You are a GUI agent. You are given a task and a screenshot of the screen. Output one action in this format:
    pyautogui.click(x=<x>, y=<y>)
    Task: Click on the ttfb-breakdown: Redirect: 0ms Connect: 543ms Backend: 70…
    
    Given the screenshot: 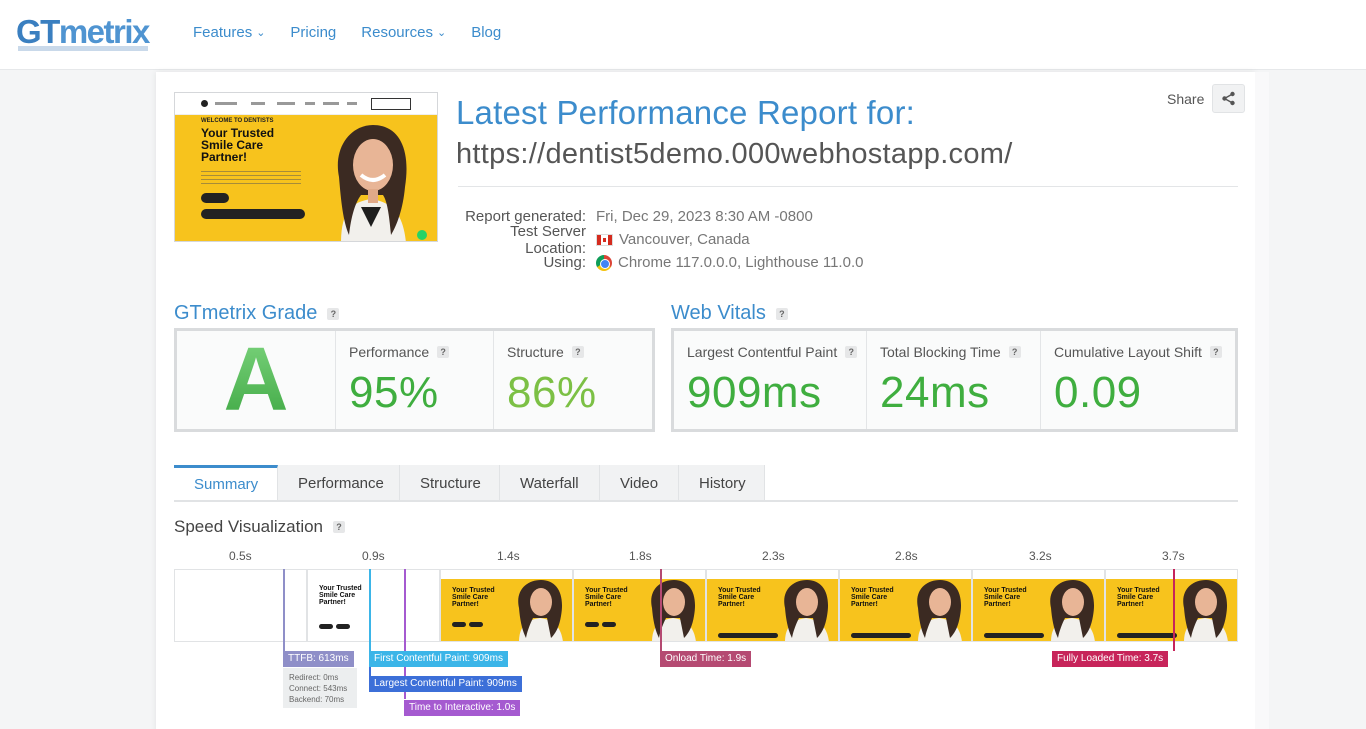 What is the action you would take?
    pyautogui.click(x=320, y=688)
    